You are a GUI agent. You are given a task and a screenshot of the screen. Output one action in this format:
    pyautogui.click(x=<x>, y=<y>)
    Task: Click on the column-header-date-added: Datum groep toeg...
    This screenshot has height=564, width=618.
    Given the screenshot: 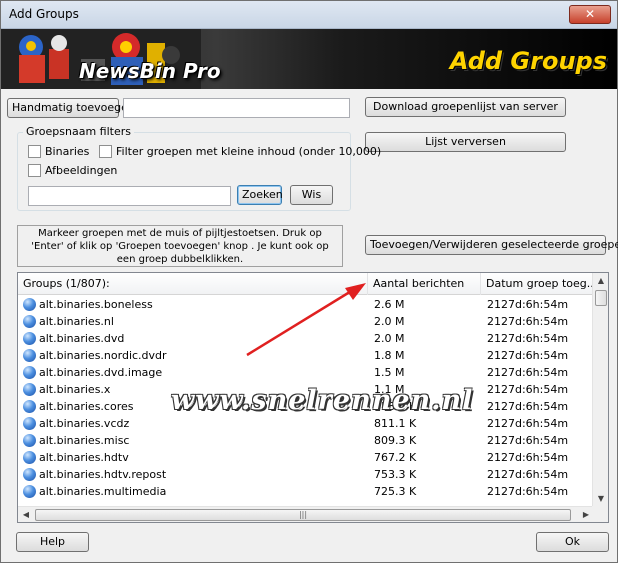 What is the action you would take?
    pyautogui.click(x=537, y=284)
    